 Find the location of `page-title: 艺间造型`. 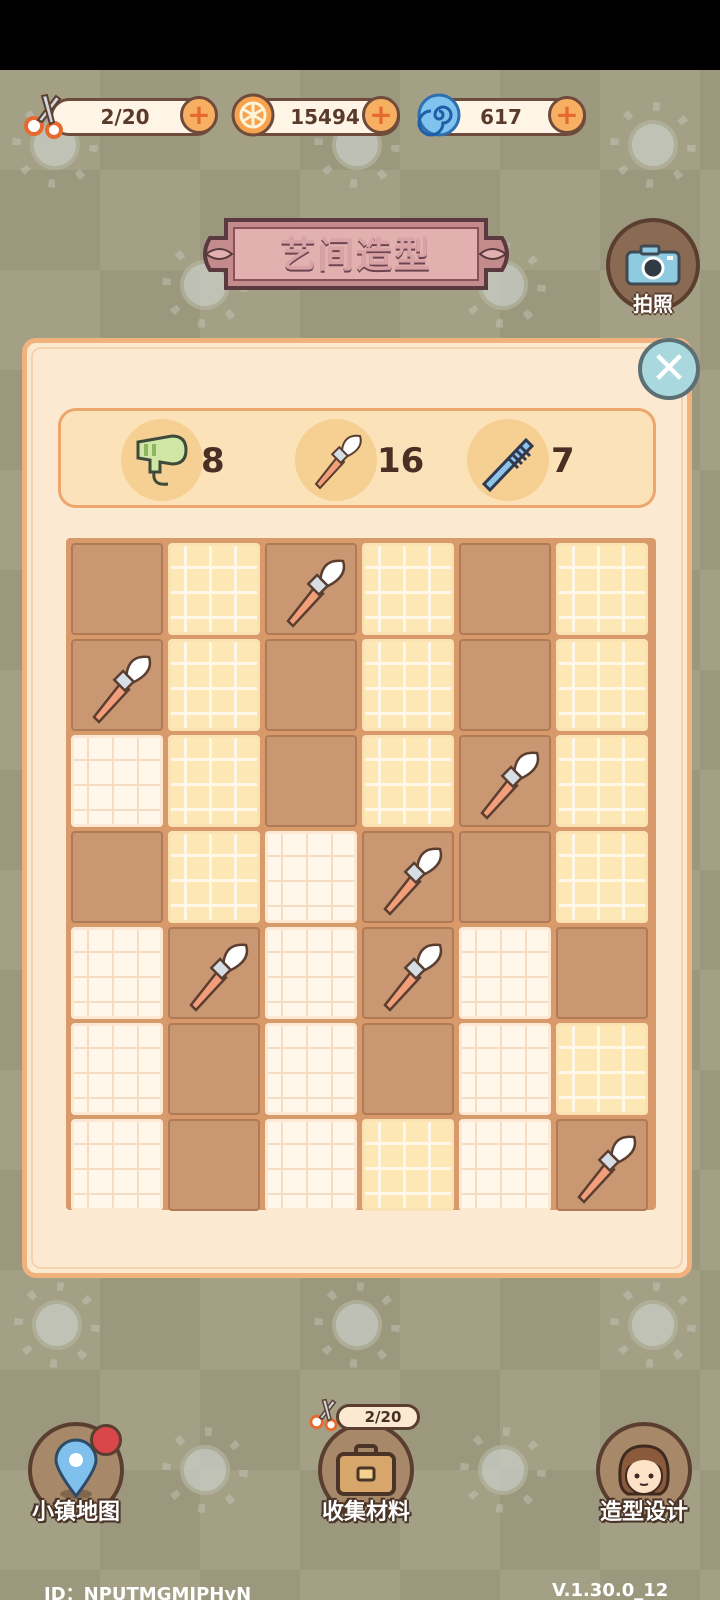

page-title: 艺间造型 is located at coordinates (355, 255).